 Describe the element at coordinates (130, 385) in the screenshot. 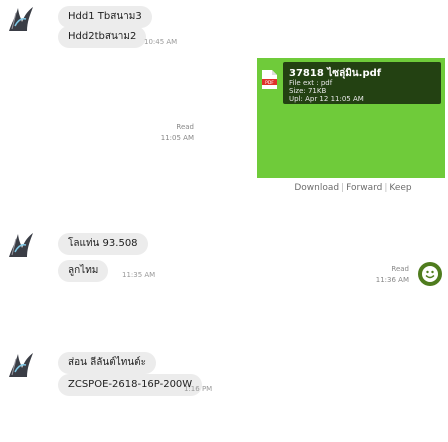

I see `message-bubble-5: ZCSPOE-2618-16P-200W` at that location.